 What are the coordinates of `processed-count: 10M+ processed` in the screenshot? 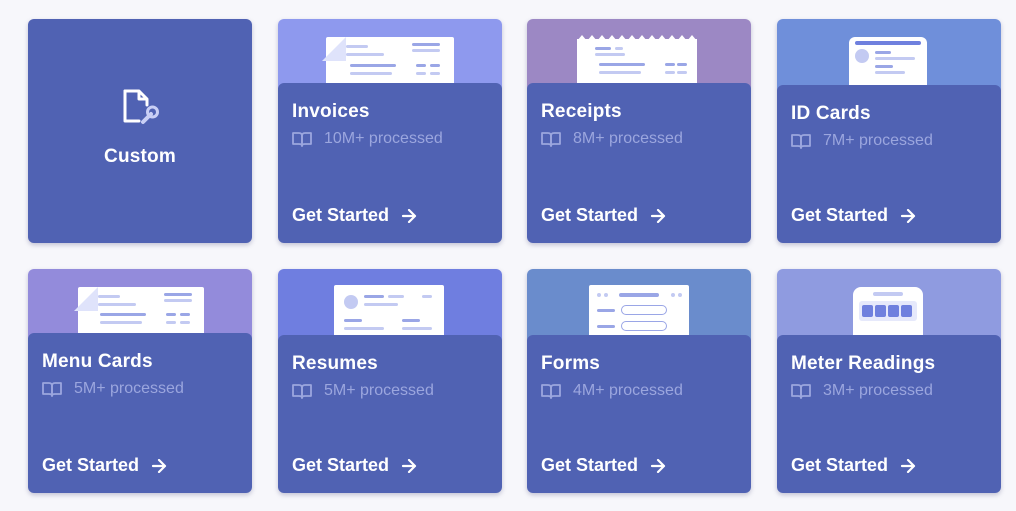 It's located at (390, 139).